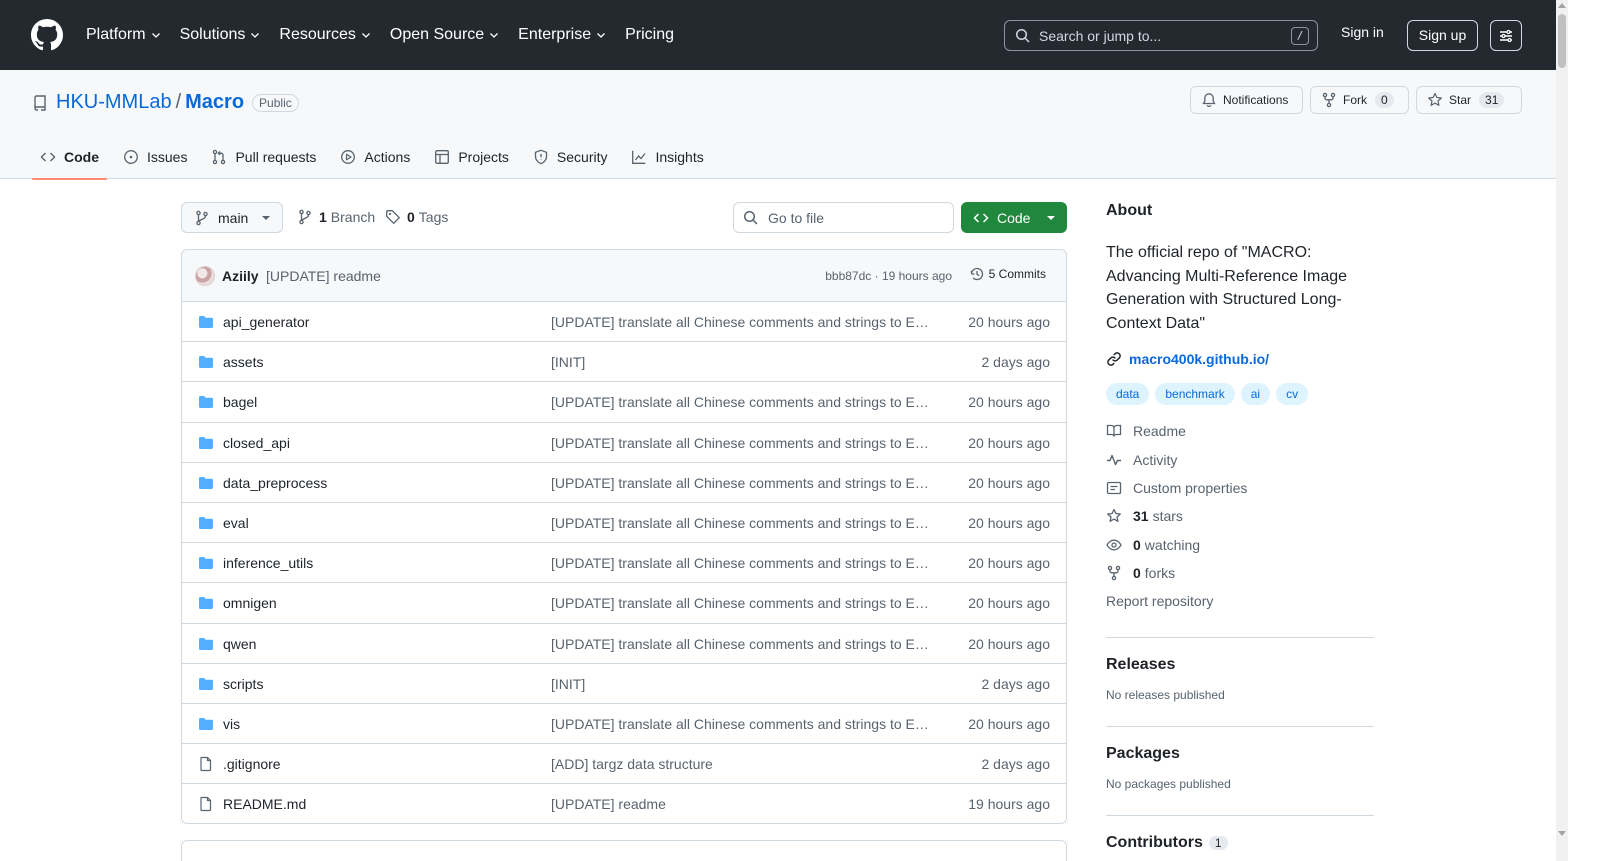 Image resolution: width=1600 pixels, height=861 pixels. What do you see at coordinates (266, 322) in the screenshot?
I see `file-name-link: api_generator` at bounding box center [266, 322].